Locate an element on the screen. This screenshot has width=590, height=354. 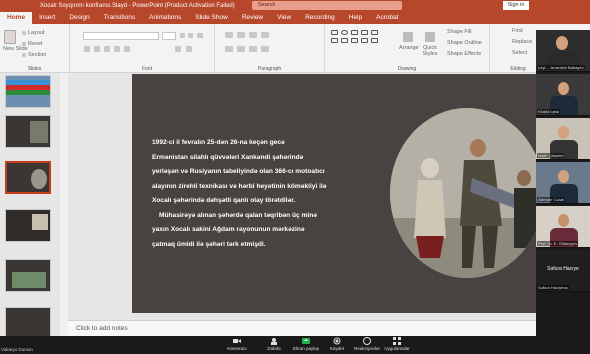
share-screen-button: Ekran paylaş is located at coordinates (306, 344).